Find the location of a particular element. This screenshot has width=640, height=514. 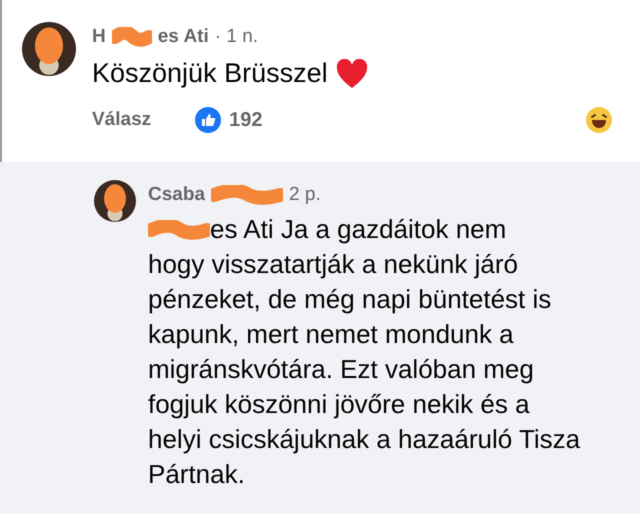

author-name: H is located at coordinates (99, 37).